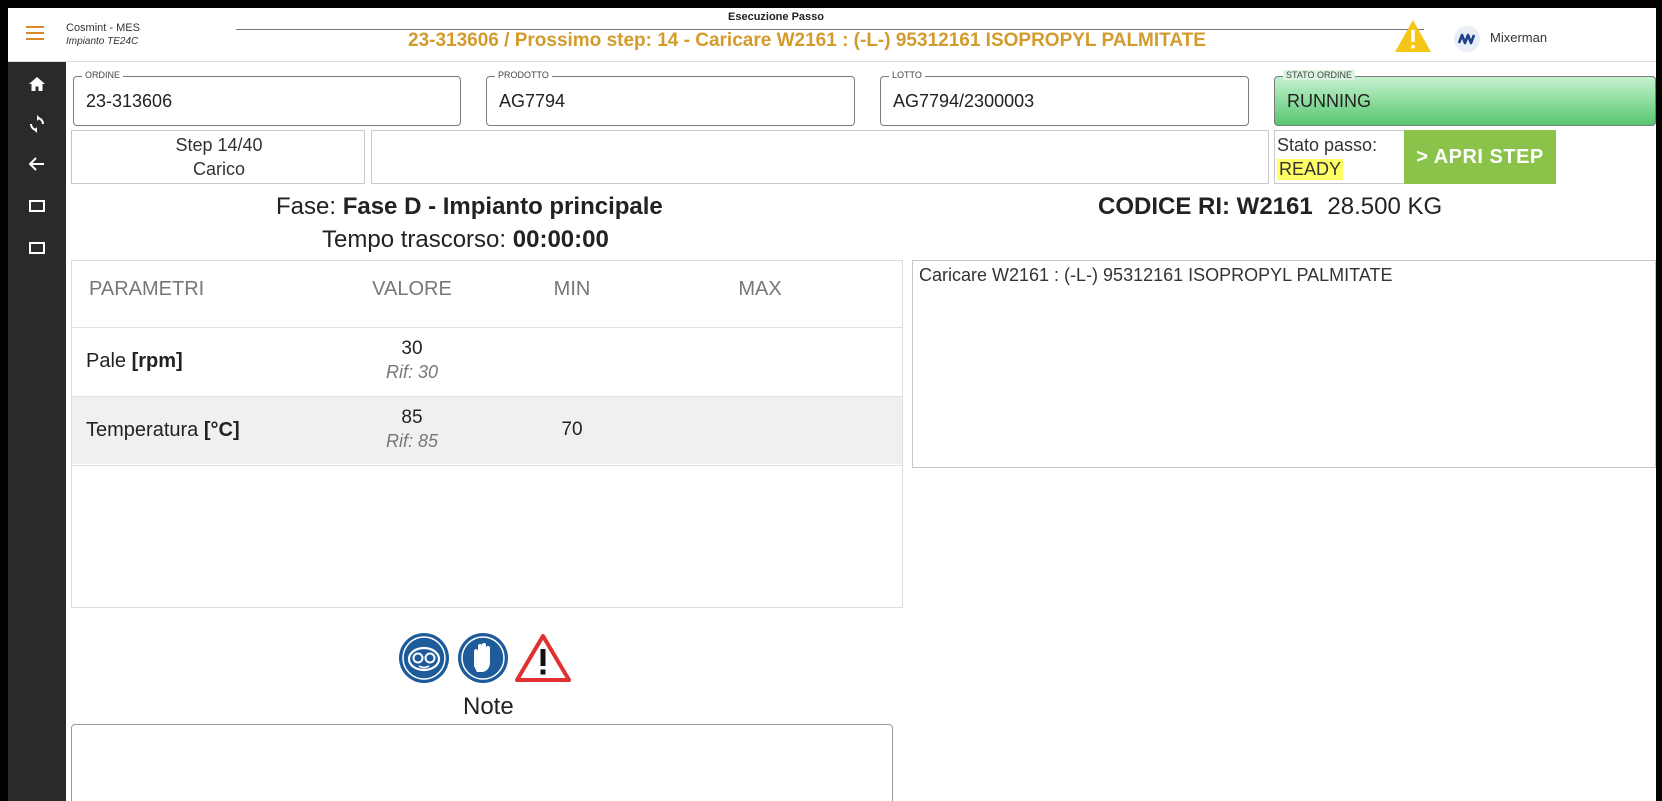 The width and height of the screenshot is (1662, 801). What do you see at coordinates (572, 429) in the screenshot?
I see `param-min: 70` at bounding box center [572, 429].